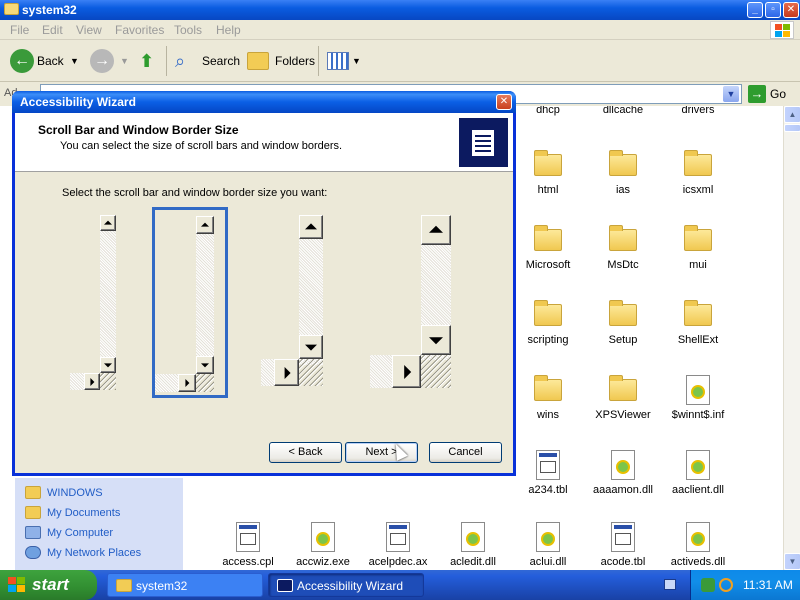 The width and height of the screenshot is (800, 600). What do you see at coordinates (346, 585) in the screenshot?
I see `taskbar-item-accessibility-wizard: Accessibility Wizard` at bounding box center [346, 585].